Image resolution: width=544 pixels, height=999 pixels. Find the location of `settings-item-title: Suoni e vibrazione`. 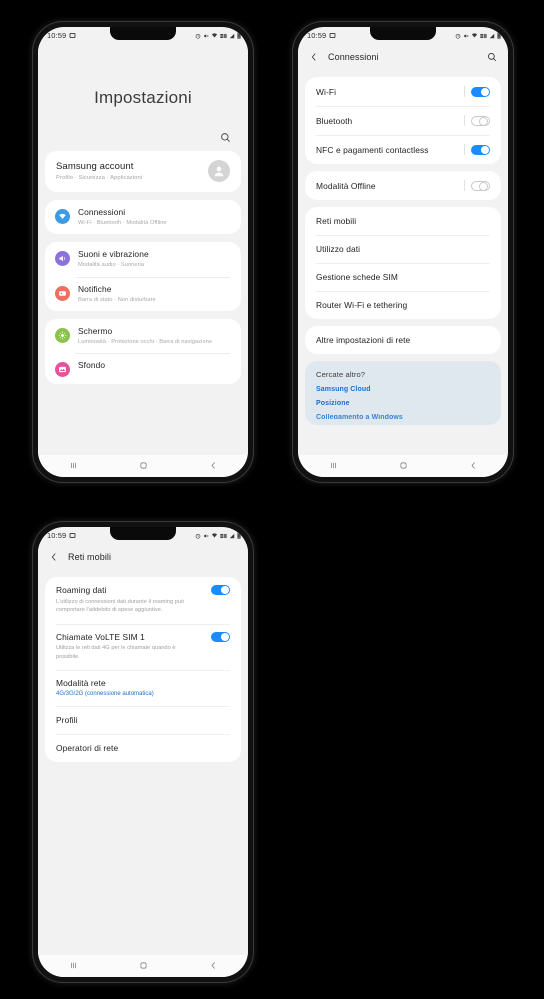

settings-item-title: Suoni e vibrazione is located at coordinates (113, 254).